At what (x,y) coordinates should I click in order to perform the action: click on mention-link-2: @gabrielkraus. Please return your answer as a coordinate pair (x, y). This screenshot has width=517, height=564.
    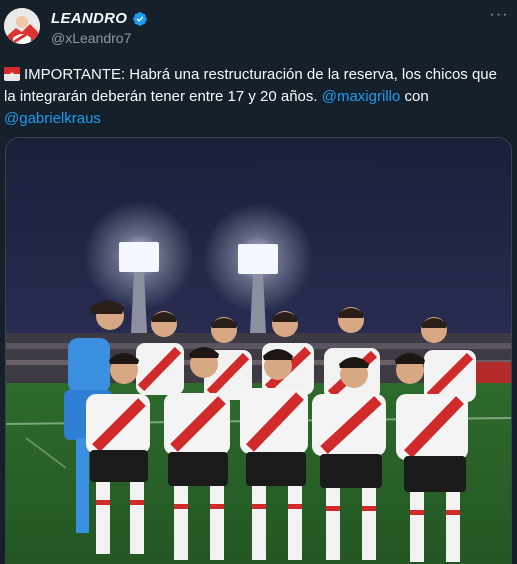
    Looking at the image, I should click on (52, 118).